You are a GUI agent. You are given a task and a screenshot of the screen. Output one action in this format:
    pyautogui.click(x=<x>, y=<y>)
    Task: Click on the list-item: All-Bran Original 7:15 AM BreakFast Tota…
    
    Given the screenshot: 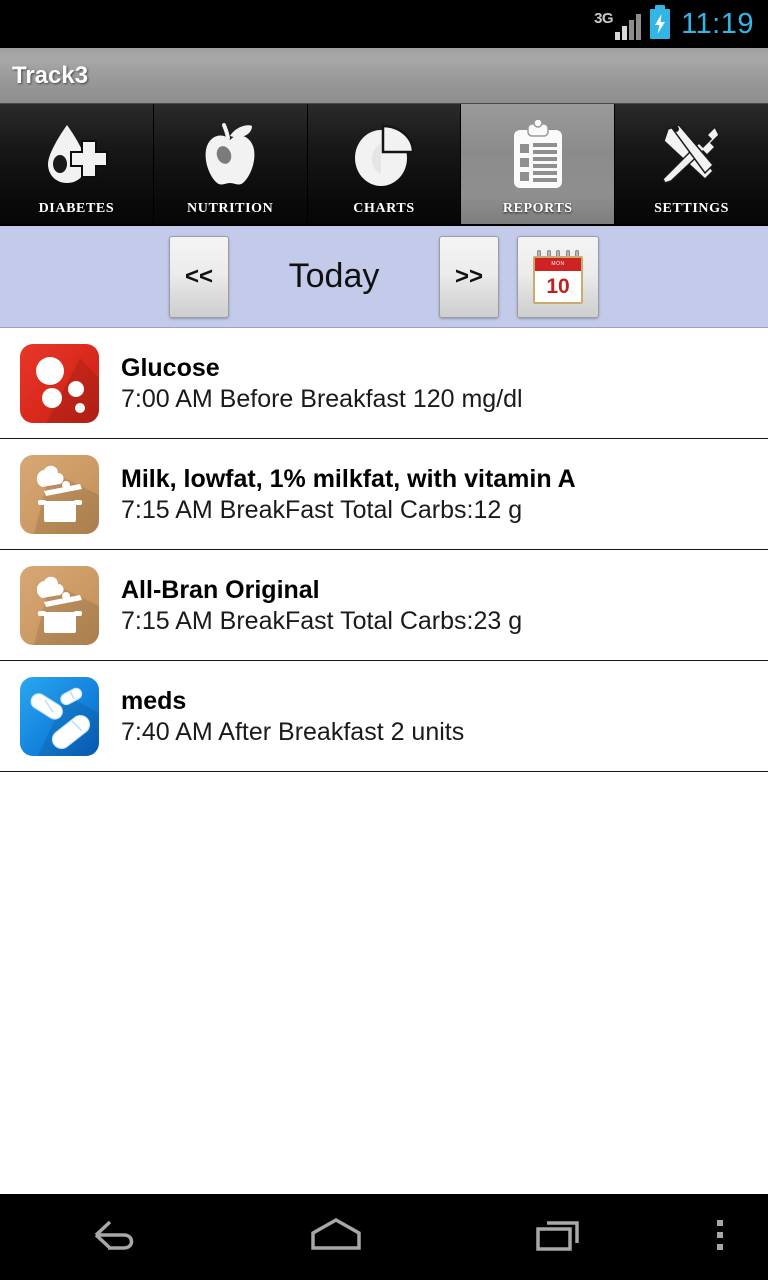 What is the action you would take?
    pyautogui.click(x=384, y=605)
    